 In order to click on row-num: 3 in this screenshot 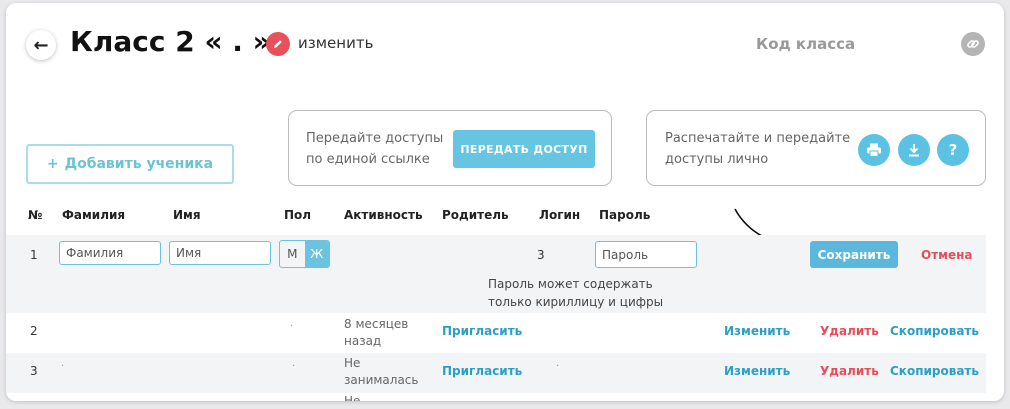, I will do `click(34, 371)`.